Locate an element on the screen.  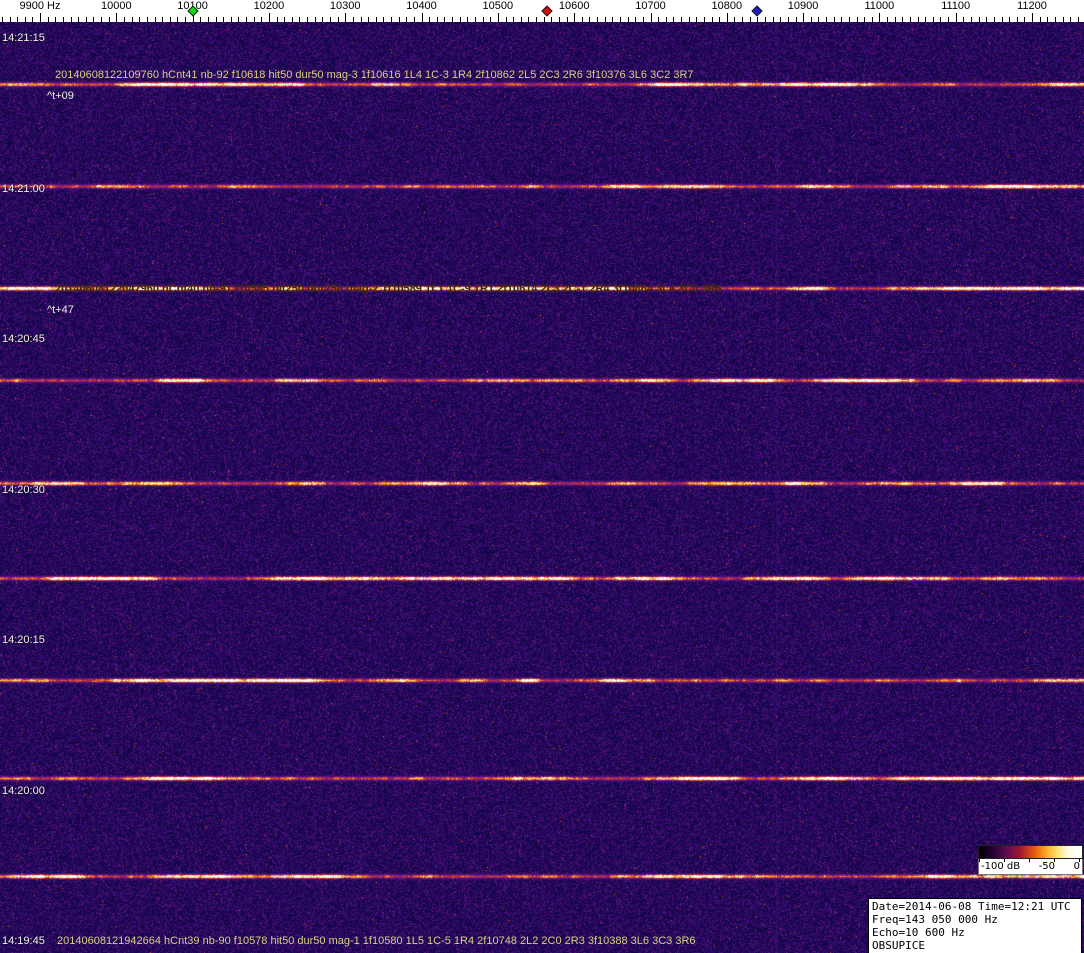
freq-tick-label: 11200 is located at coordinates (1032, 6).